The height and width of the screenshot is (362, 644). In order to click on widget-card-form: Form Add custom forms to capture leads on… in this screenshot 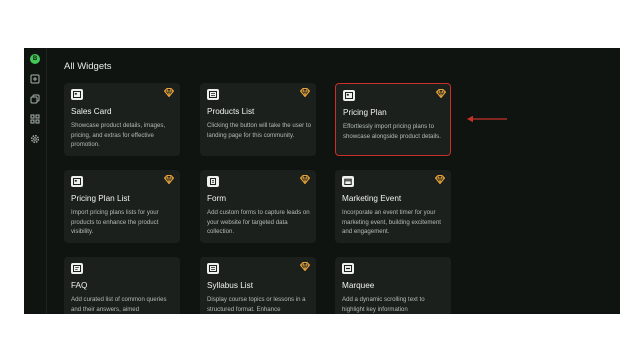, I will do `click(258, 206)`.